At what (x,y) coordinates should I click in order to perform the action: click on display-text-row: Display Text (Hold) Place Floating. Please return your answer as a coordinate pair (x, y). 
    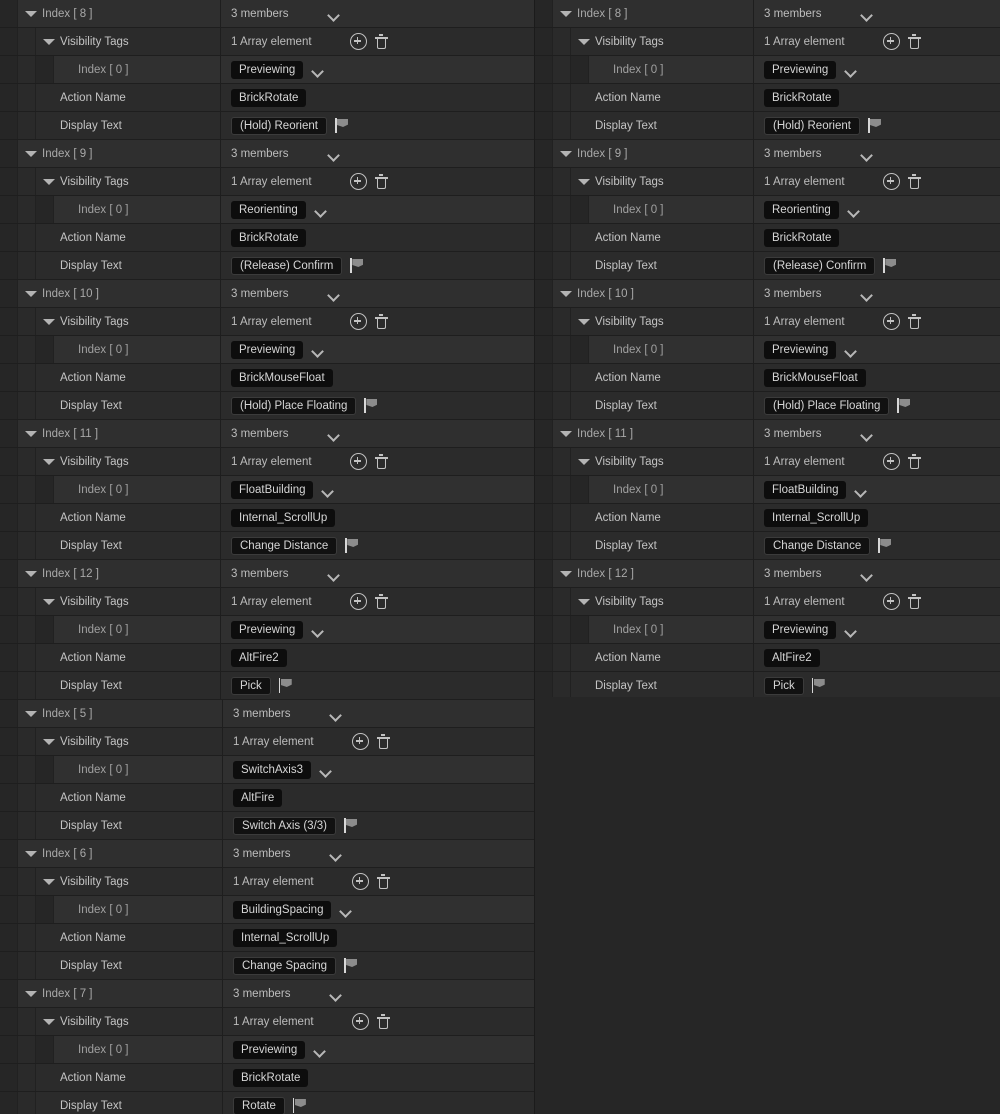
    Looking at the image, I should click on (767, 406).